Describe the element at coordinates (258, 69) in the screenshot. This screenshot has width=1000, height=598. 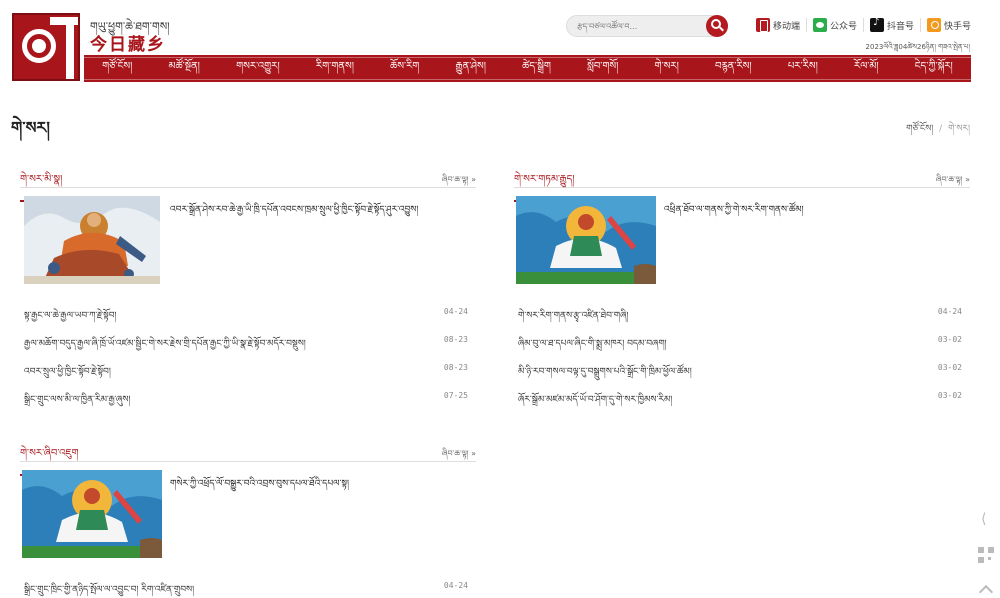
I see `nav-item-news: གསར་འགྱུར།` at that location.